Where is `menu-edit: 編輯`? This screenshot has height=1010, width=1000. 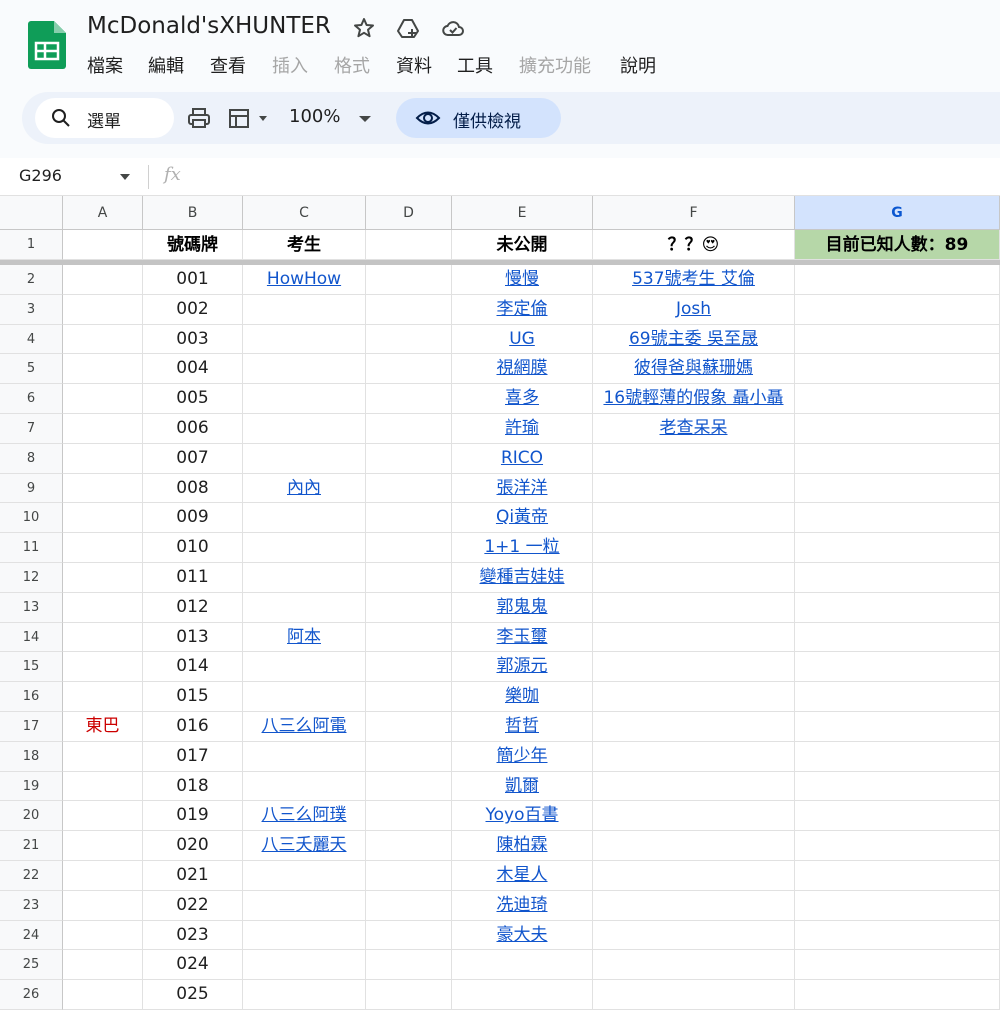
menu-edit: 編輯 is located at coordinates (166, 65).